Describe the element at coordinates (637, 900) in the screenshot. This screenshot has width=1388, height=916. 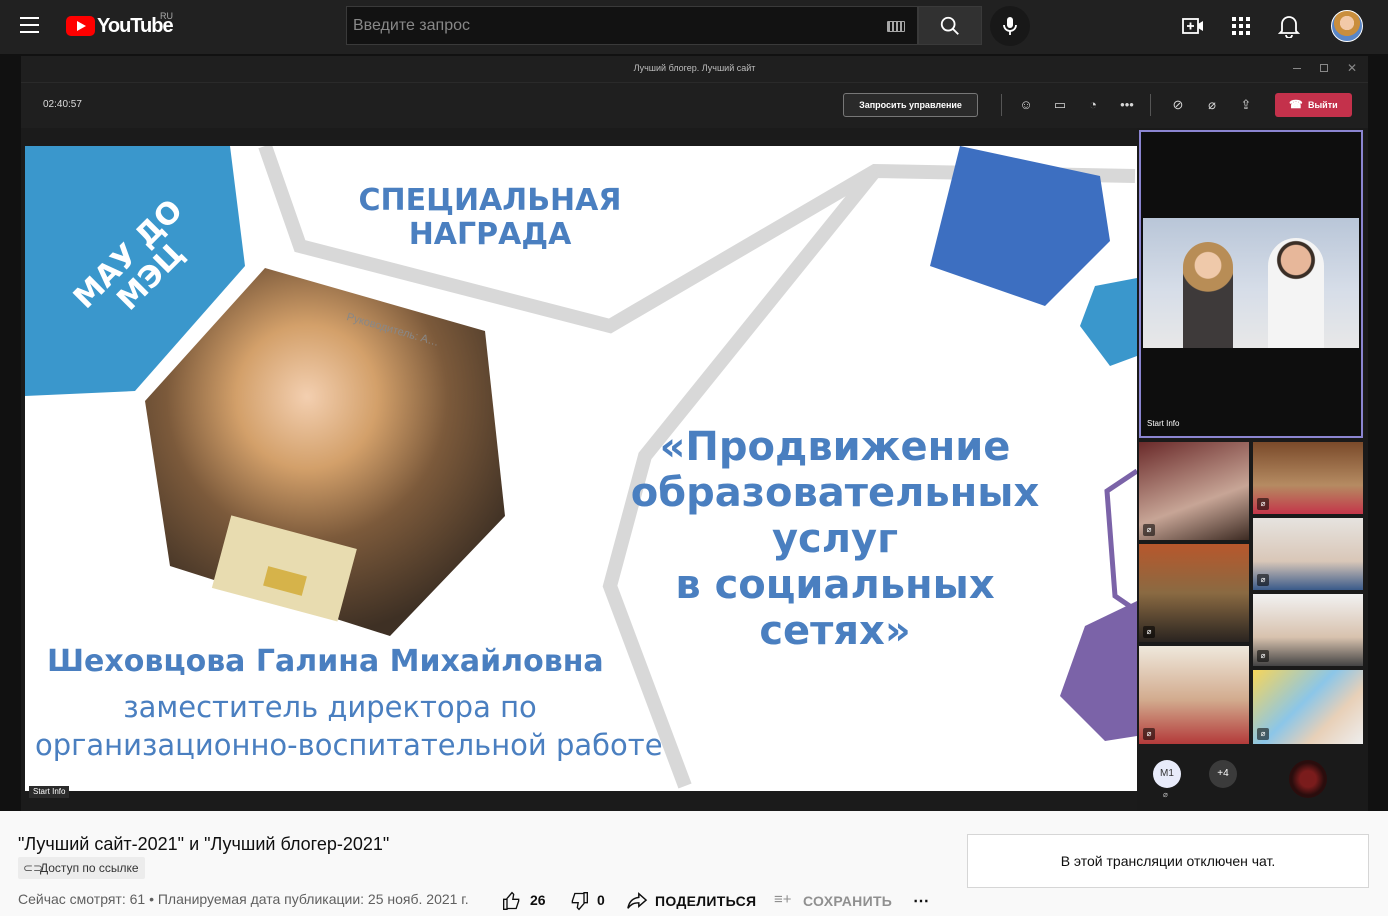
I see `share-arrow-icon` at that location.